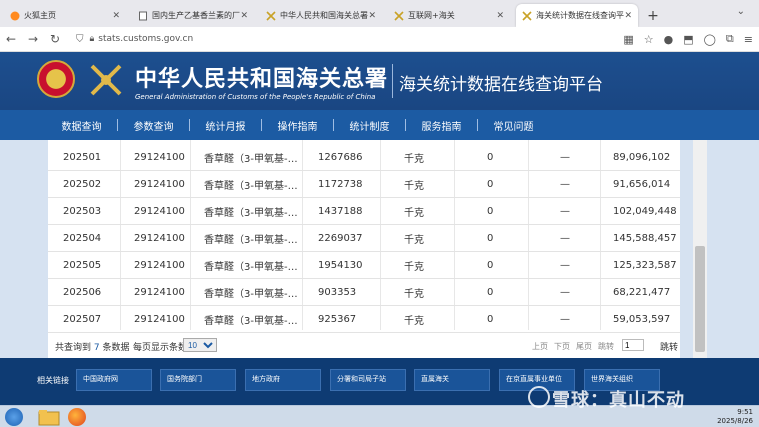  I want to click on address-bar: ⛉ 🔒︎ stats.customs.gov.cn, so click(286, 39).